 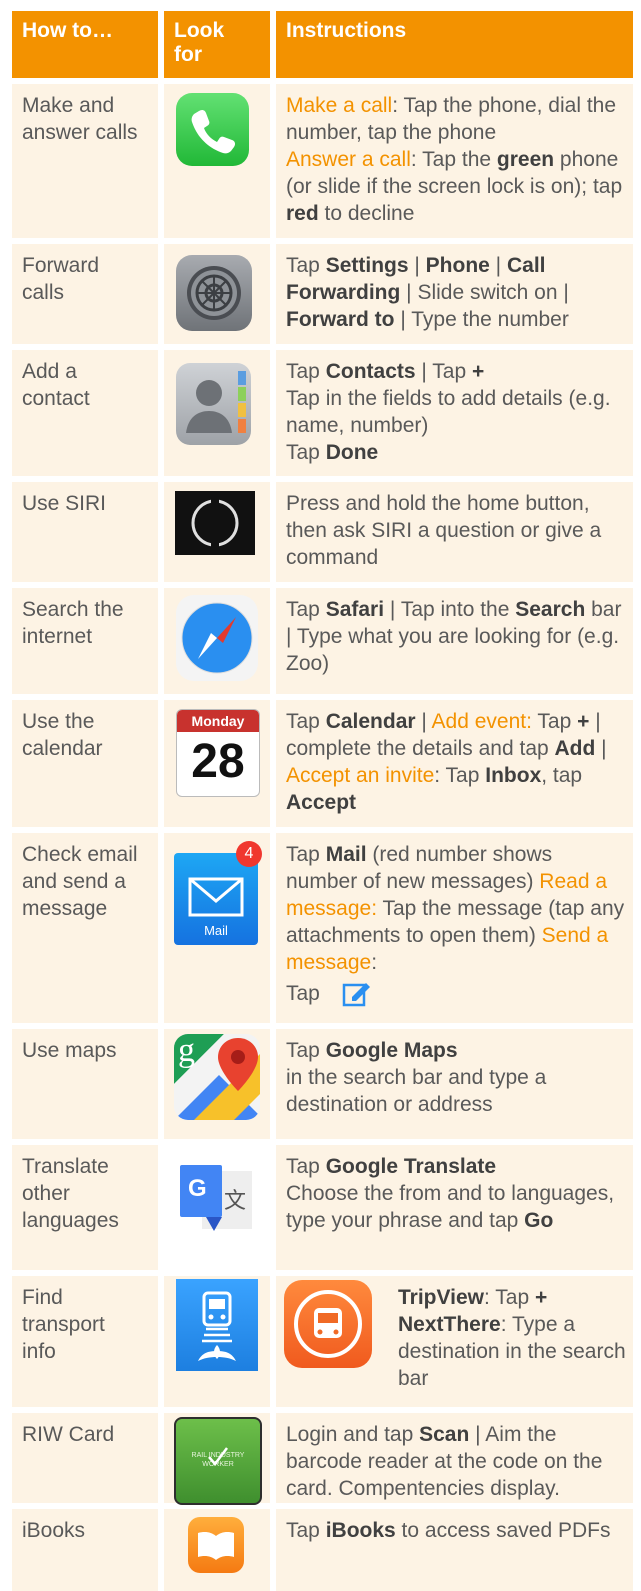 I want to click on task-label: iBooks, so click(x=54, y=1530).